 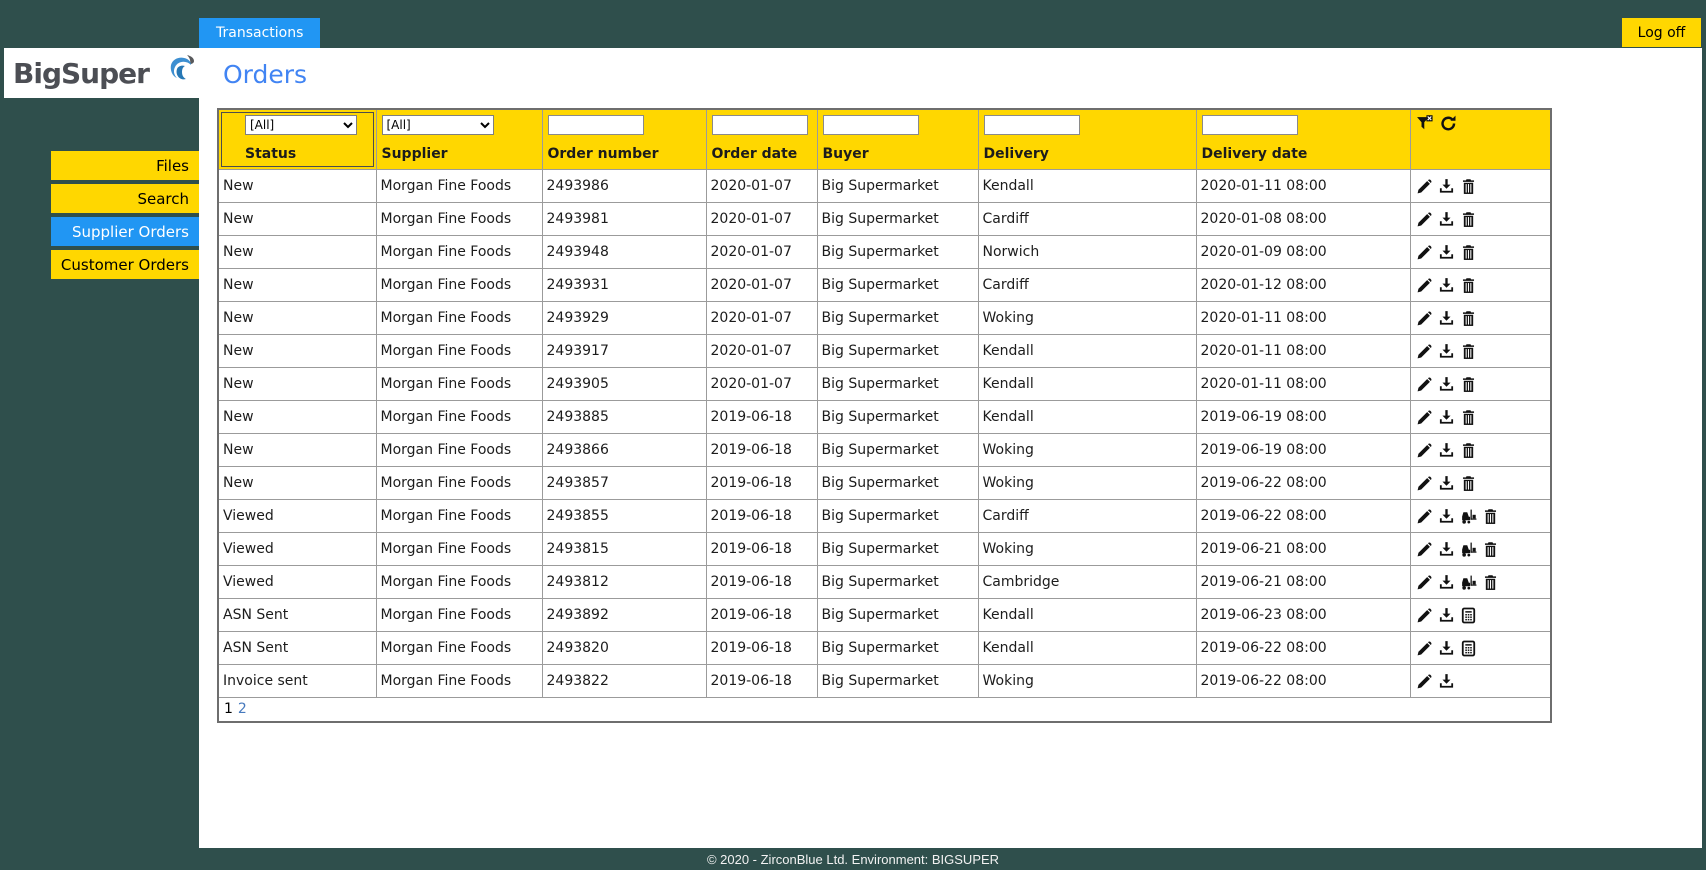 What do you see at coordinates (1303, 549) in the screenshot?
I see `cell-delivery-date: 2019-06-21 08:00` at bounding box center [1303, 549].